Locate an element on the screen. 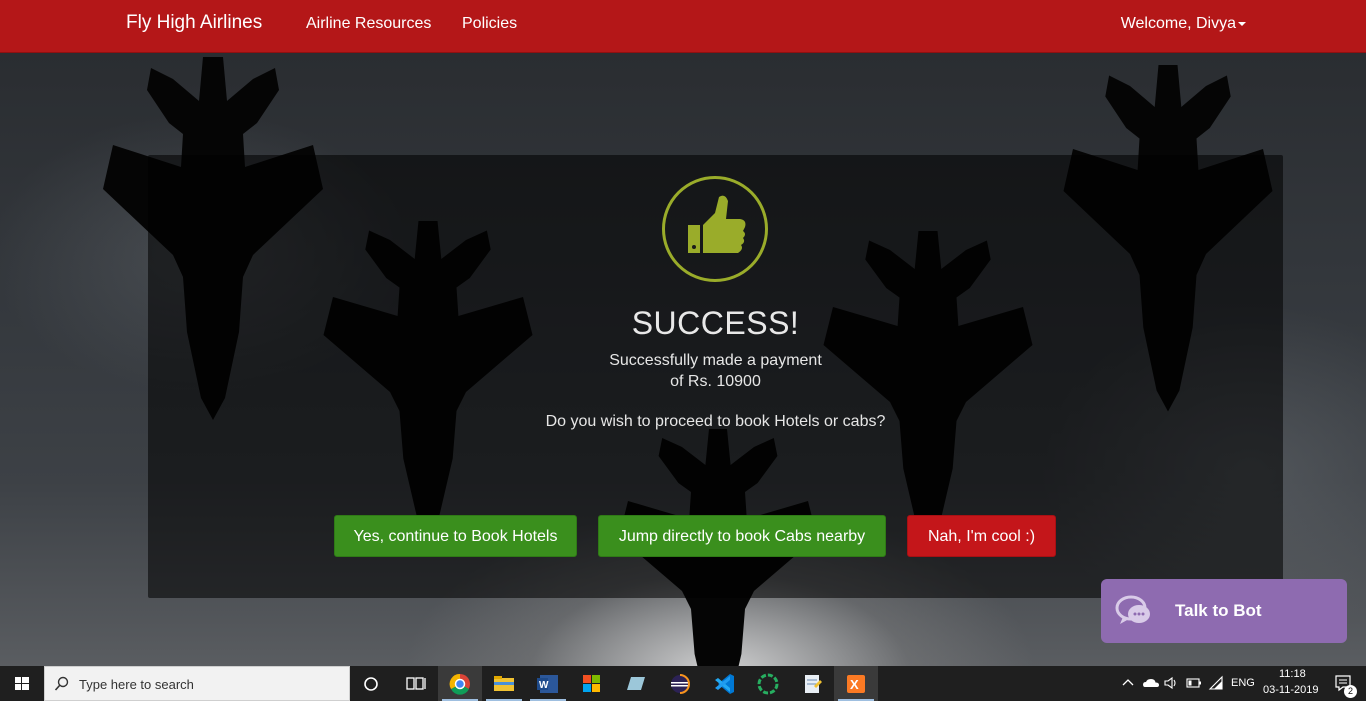  brand-link: Fly High Airlines is located at coordinates (194, 23).